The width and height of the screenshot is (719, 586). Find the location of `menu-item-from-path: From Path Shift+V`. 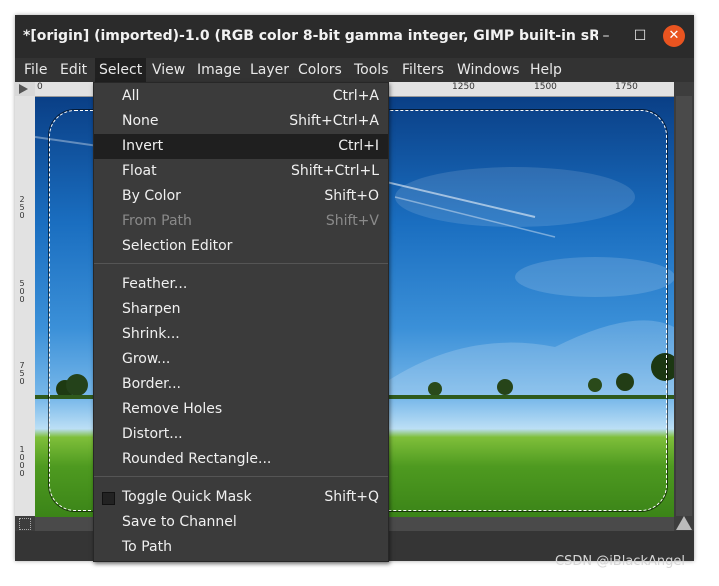

menu-item-from-path: From Path Shift+V is located at coordinates (241, 221).